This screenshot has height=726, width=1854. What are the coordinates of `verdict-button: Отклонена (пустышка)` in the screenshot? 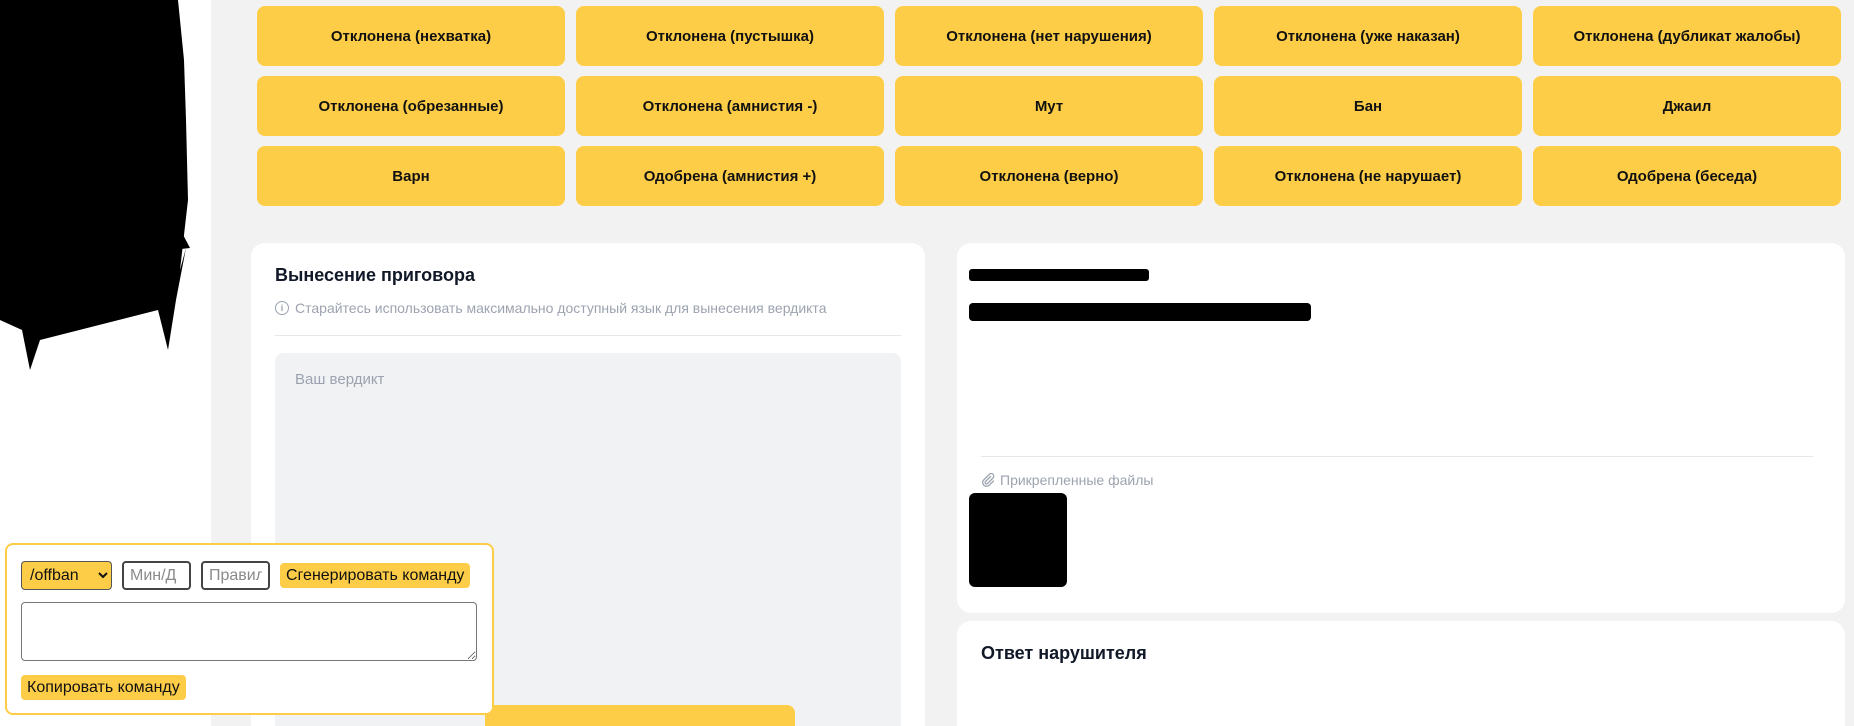 It's located at (730, 36).